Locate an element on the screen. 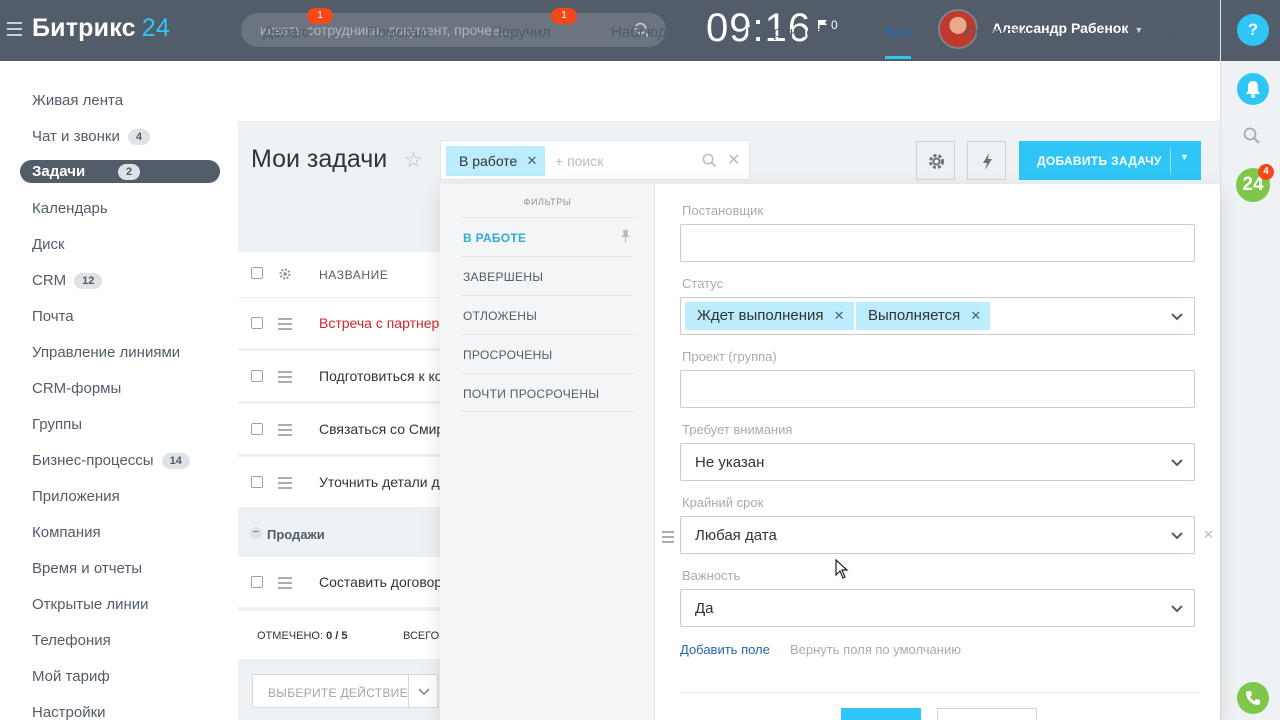 This screenshot has height=720, width=1280. menu-item-apps: Приложения is located at coordinates (76, 496).